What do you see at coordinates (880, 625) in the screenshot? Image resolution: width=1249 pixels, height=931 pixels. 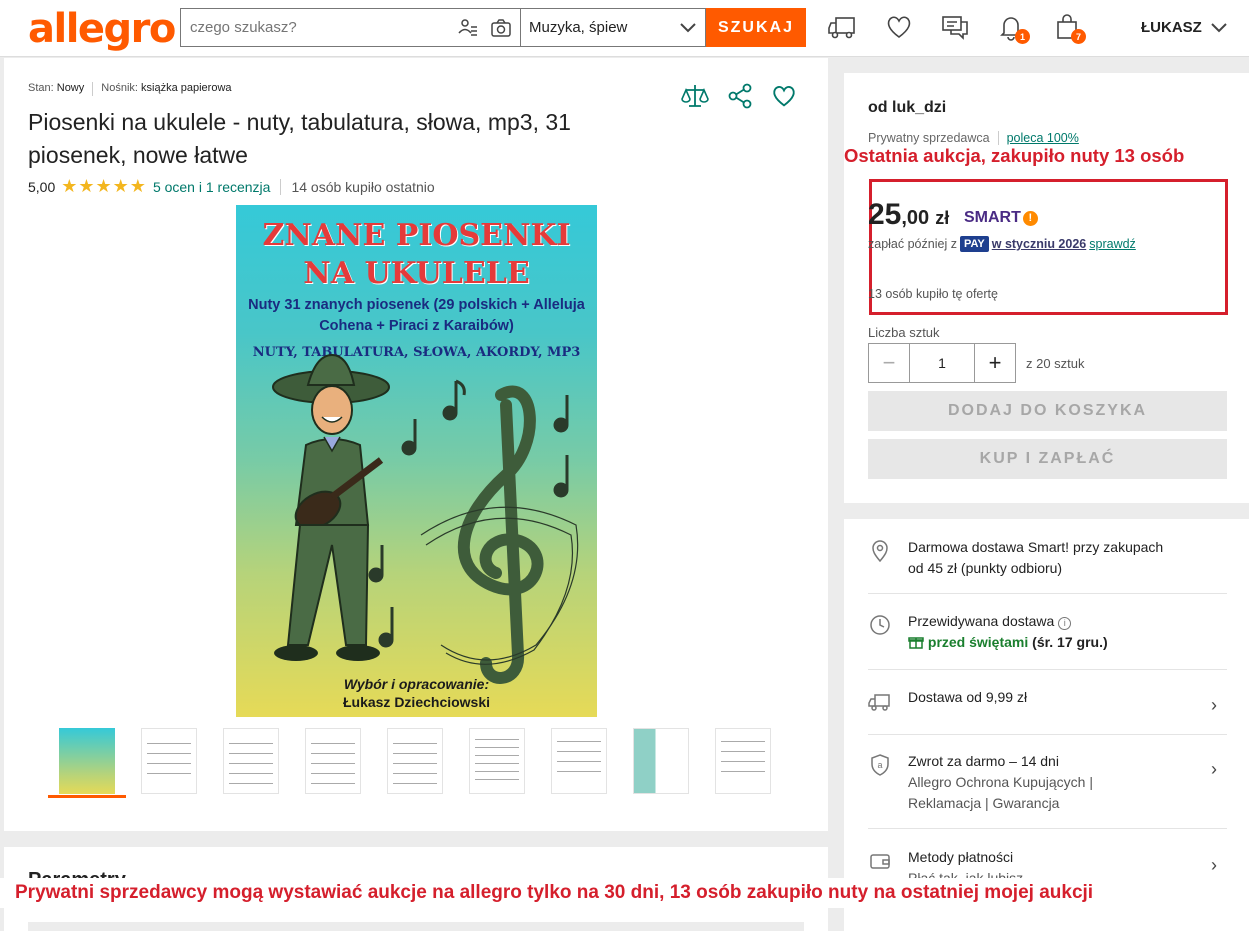 I see `clock-icon` at bounding box center [880, 625].